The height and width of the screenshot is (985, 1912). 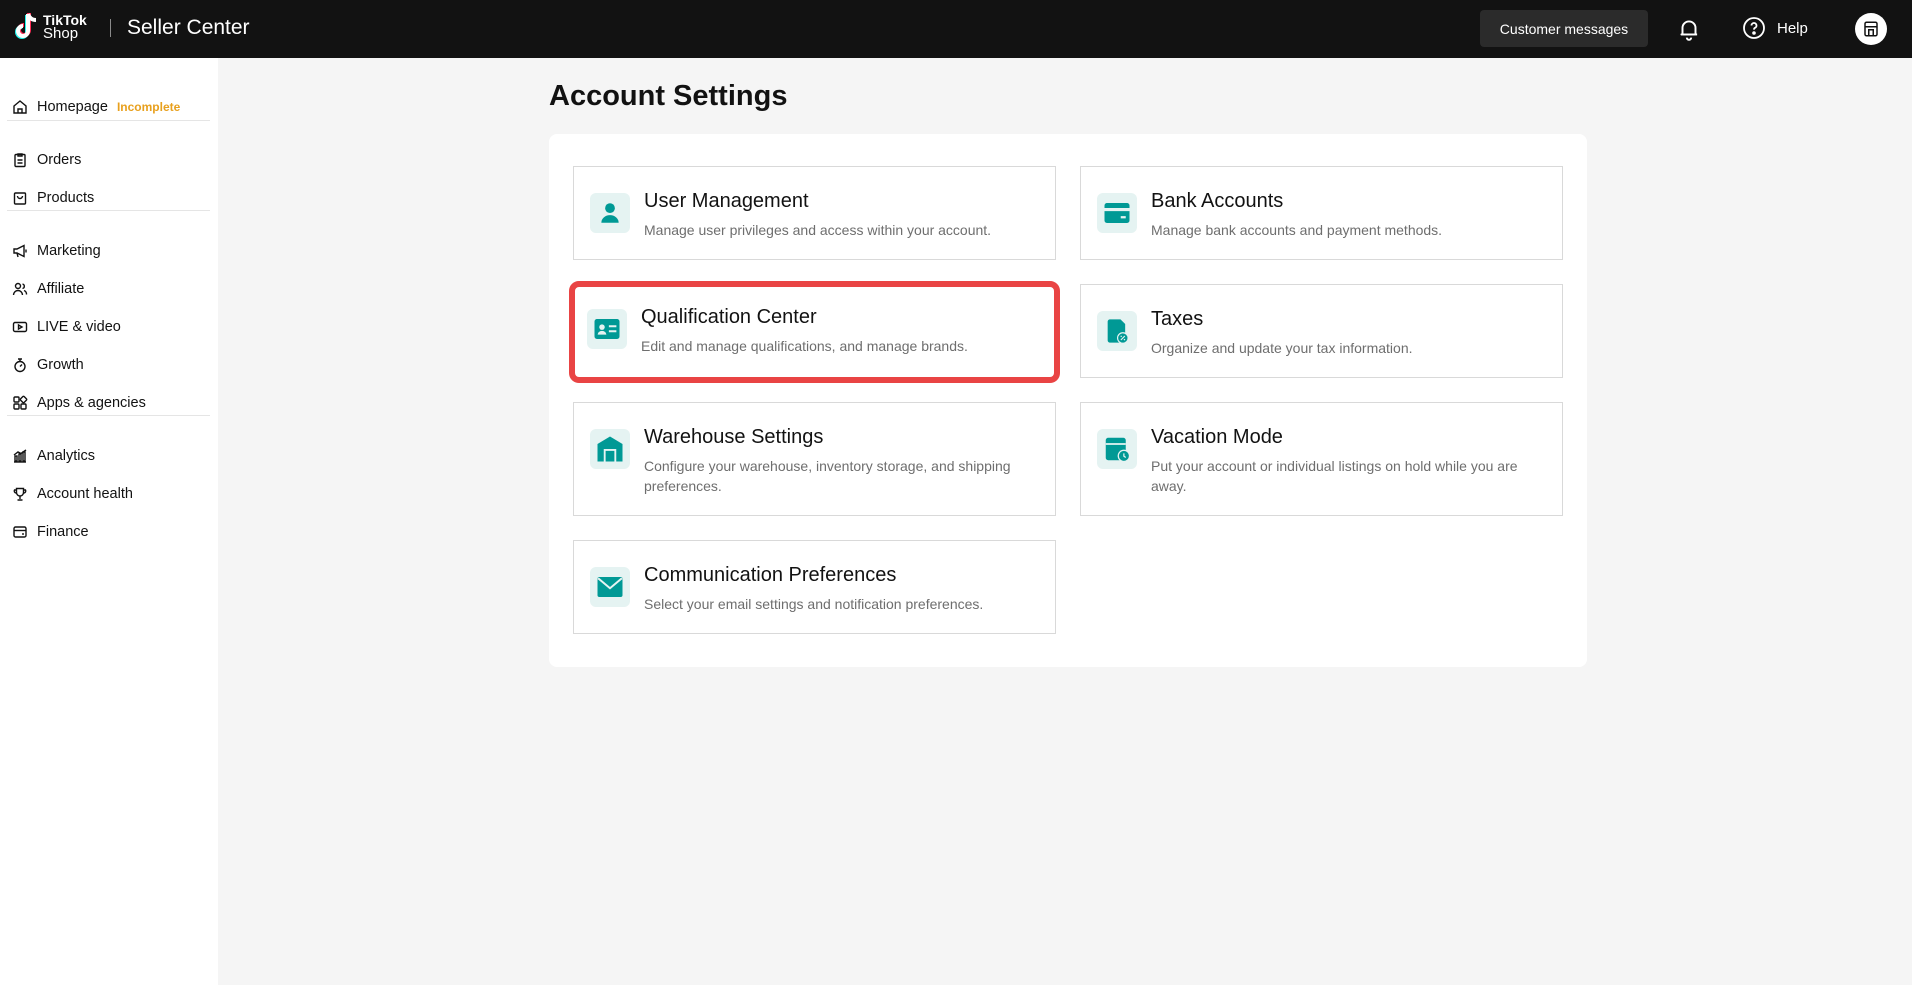 I want to click on vacation-store-icon, so click(x=1117, y=449).